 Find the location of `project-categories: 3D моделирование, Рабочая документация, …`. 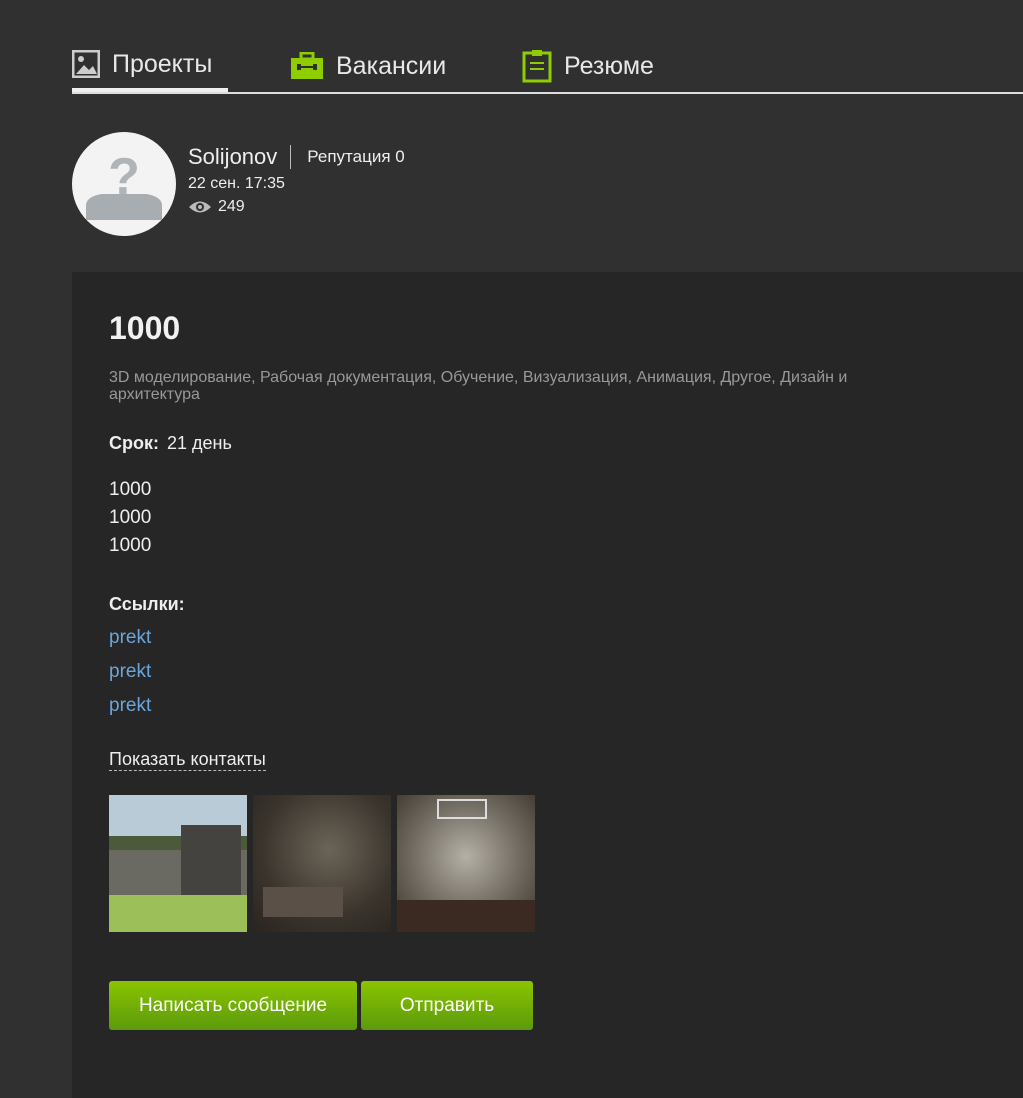

project-categories: 3D моделирование, Рабочая документация, … is located at coordinates (478, 386).